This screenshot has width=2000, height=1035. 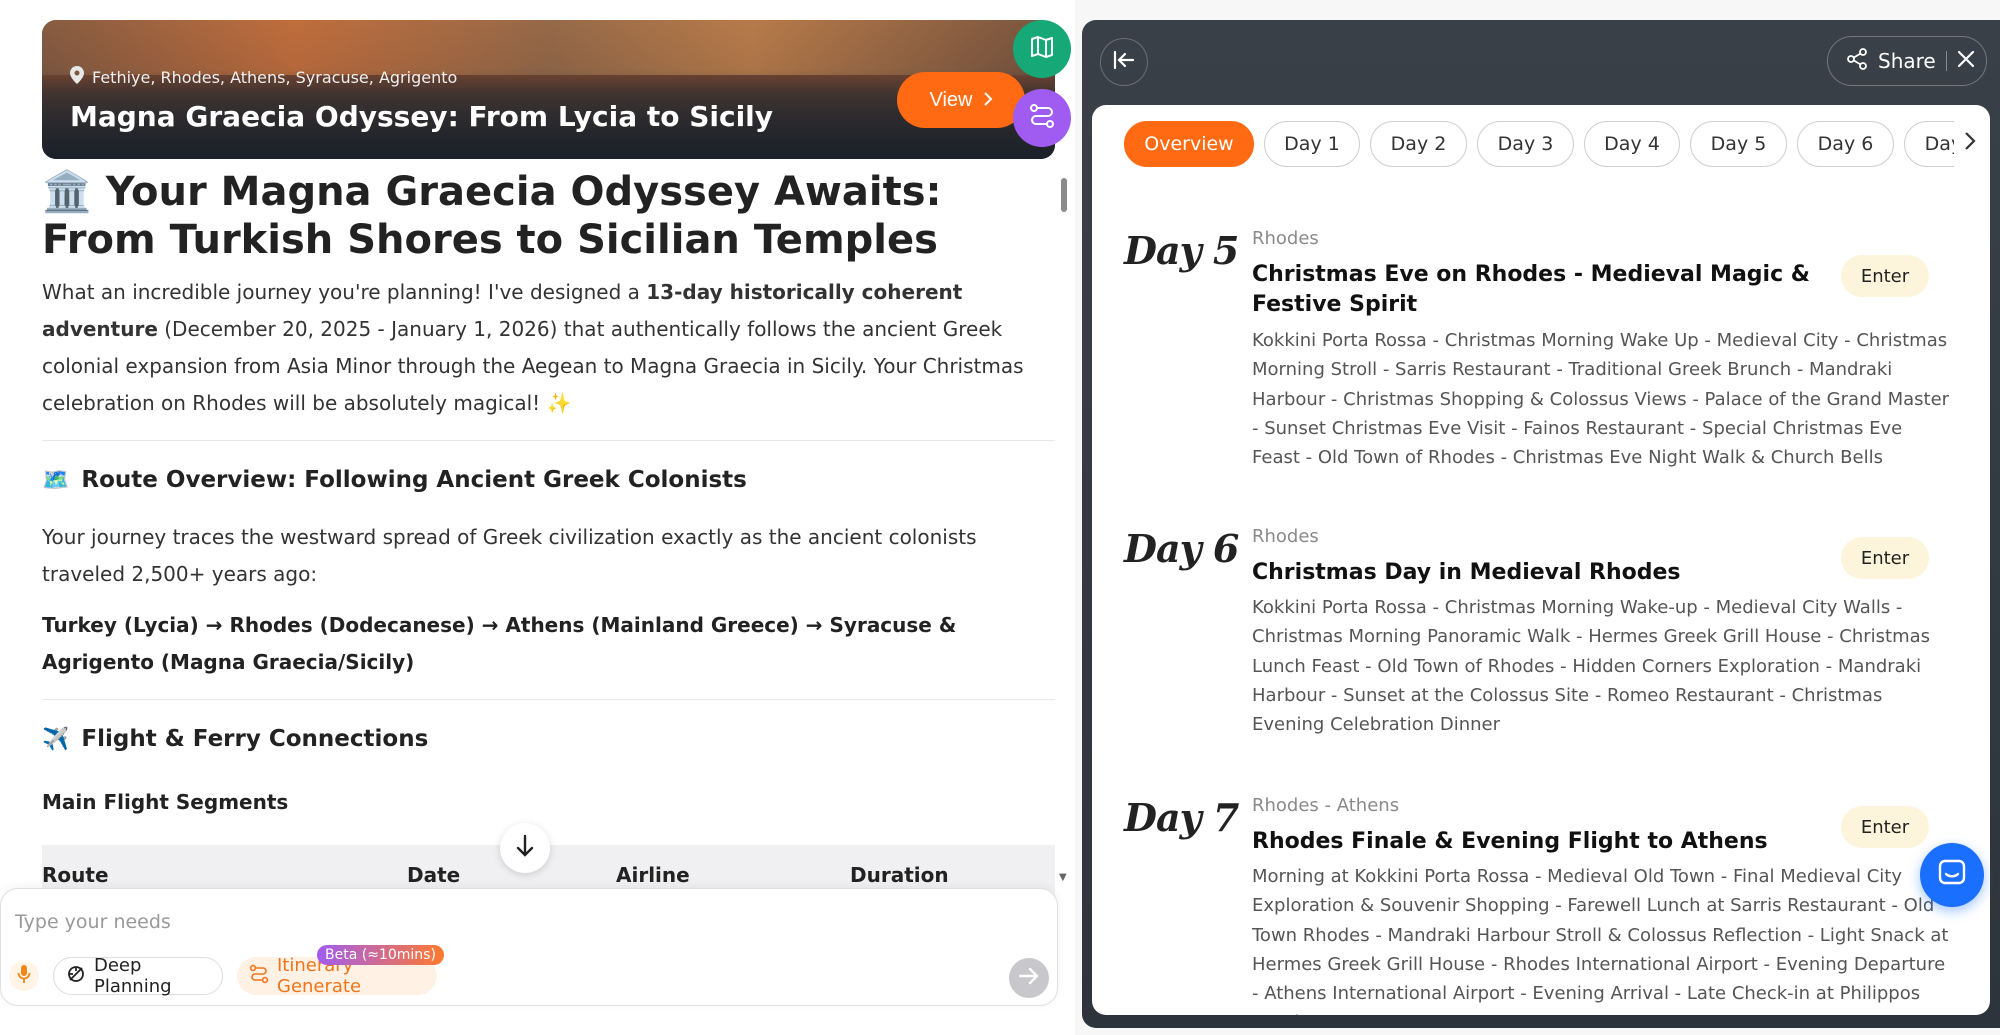 I want to click on mic-button, so click(x=24, y=976).